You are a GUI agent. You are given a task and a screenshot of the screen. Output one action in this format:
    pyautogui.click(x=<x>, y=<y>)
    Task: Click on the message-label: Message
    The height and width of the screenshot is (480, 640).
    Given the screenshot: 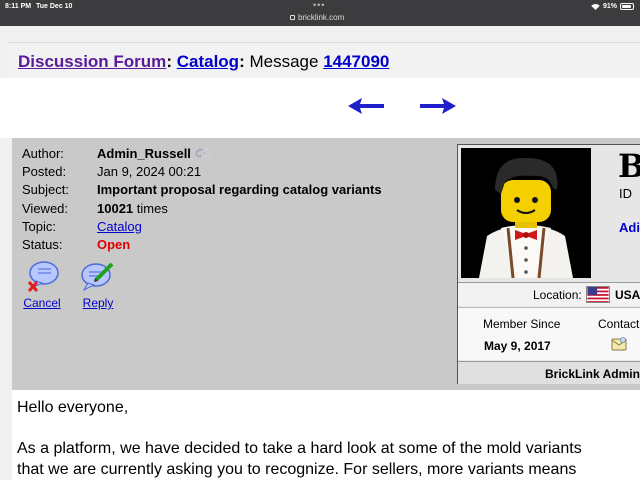 What is the action you would take?
    pyautogui.click(x=284, y=61)
    